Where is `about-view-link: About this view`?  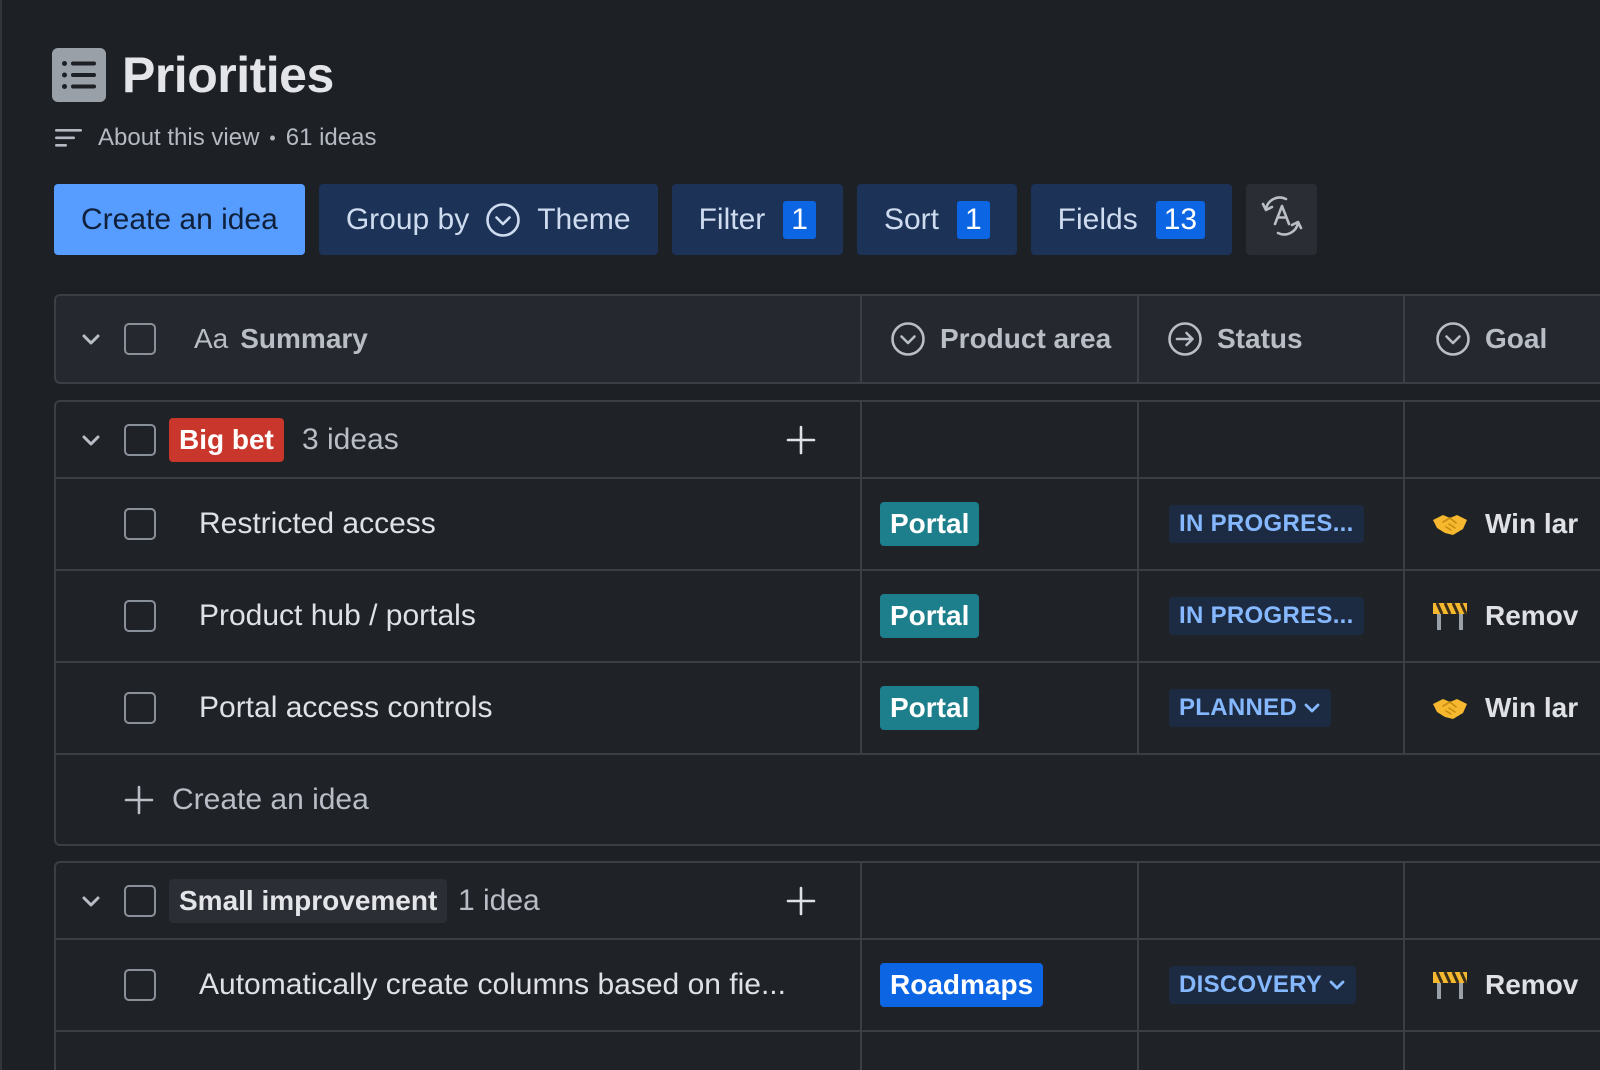
about-view-link: About this view is located at coordinates (178, 138).